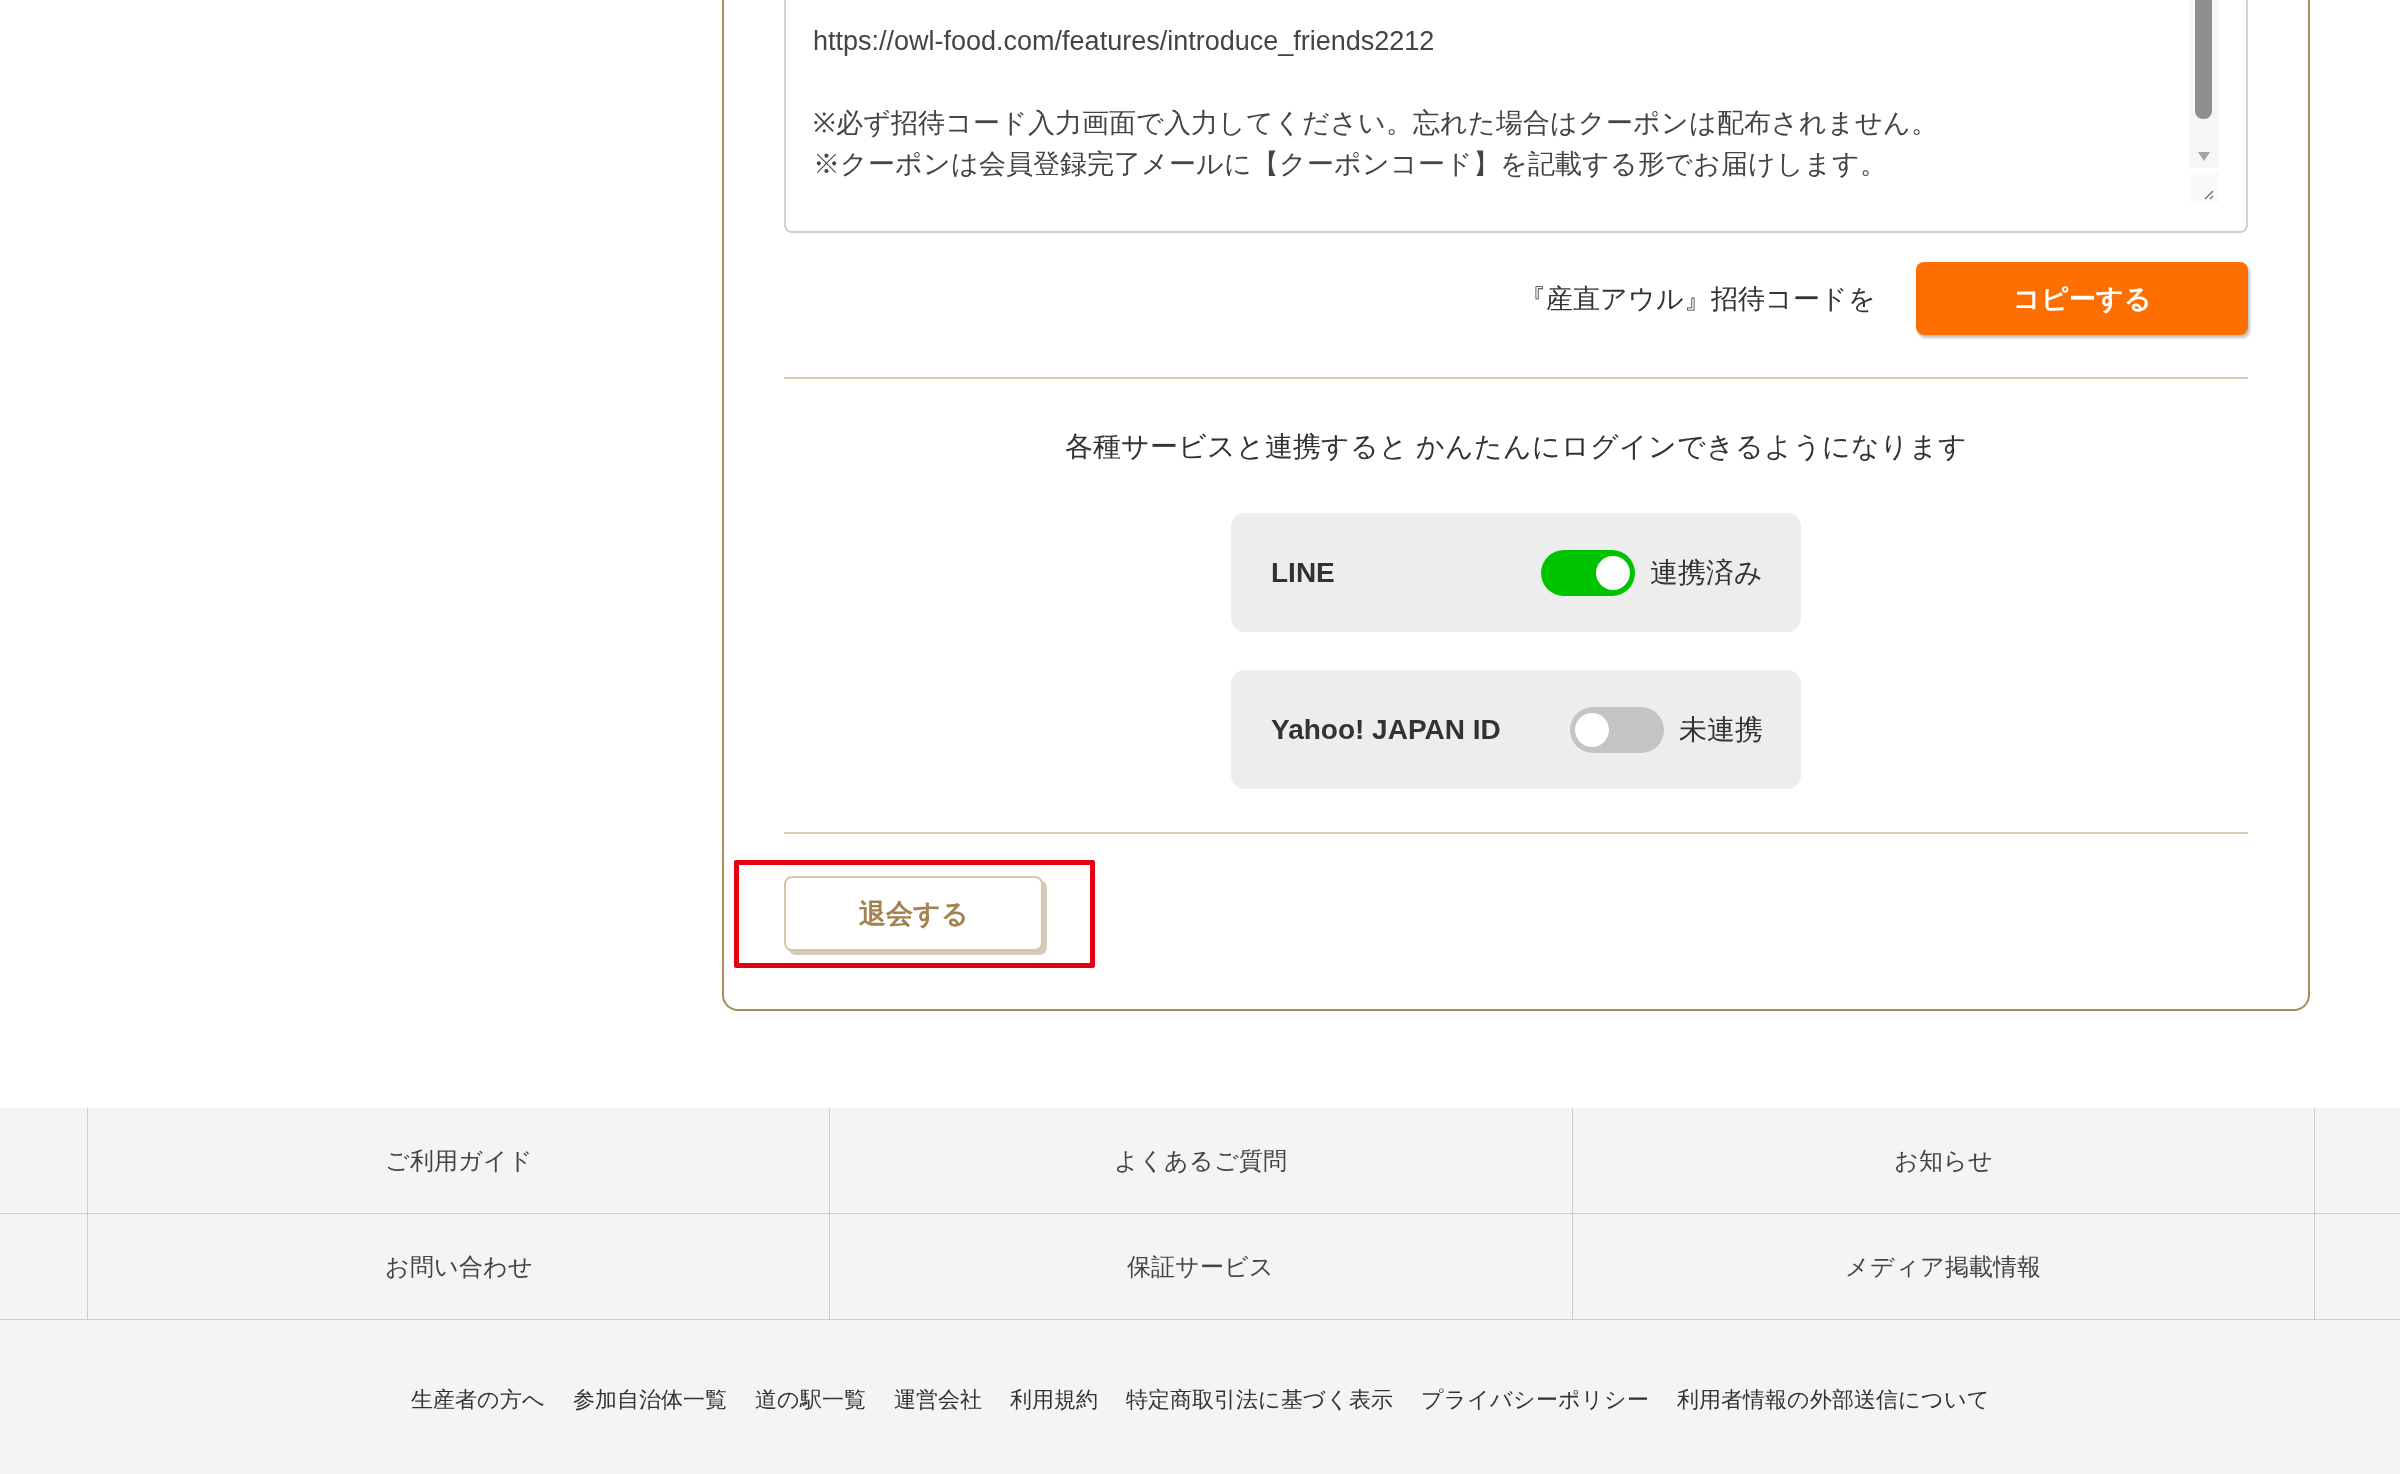  I want to click on footer-link: 利用者情報の外部送信について, so click(1833, 1400).